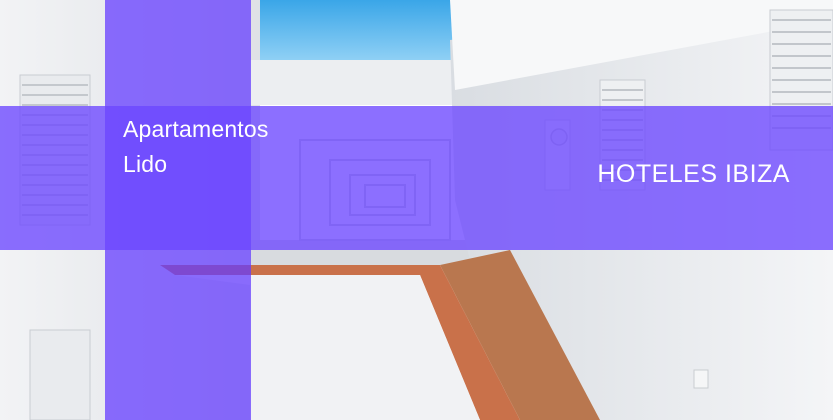  I want to click on hotel-name-line-2: Lido, so click(145, 164).